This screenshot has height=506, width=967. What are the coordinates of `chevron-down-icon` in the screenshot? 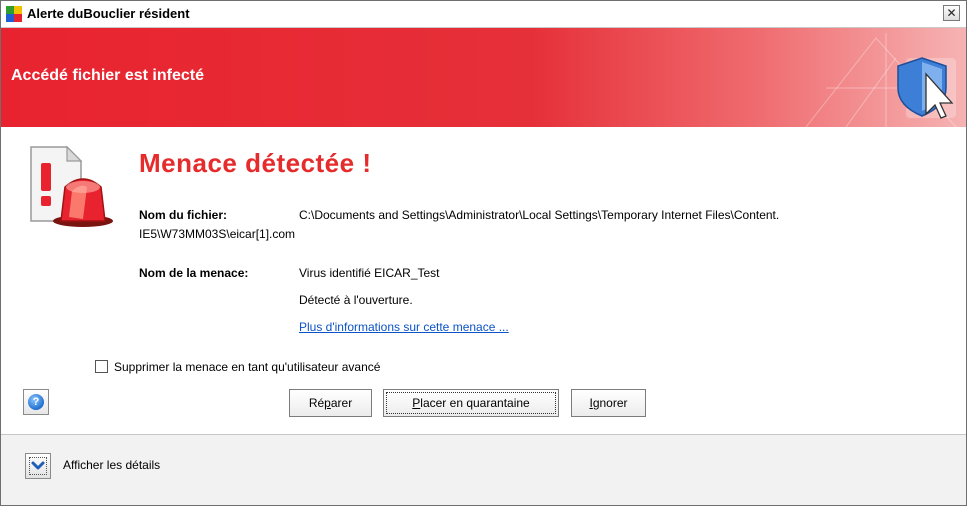 It's located at (38, 465).